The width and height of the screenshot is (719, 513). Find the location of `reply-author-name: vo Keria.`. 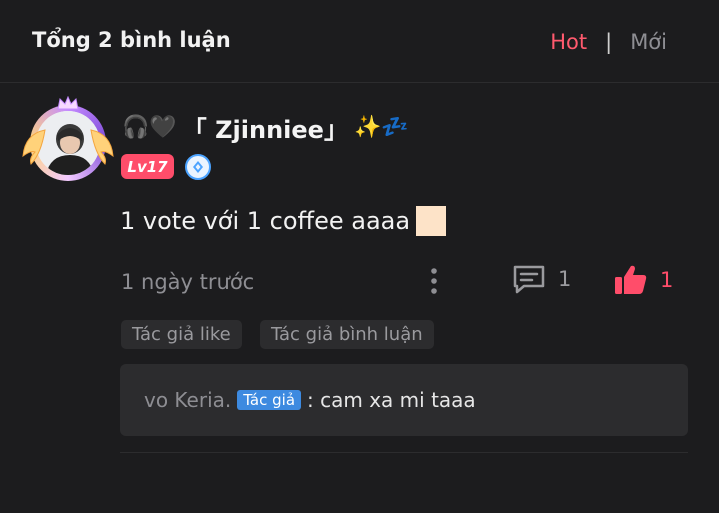

reply-author-name: vo Keria. is located at coordinates (187, 400).